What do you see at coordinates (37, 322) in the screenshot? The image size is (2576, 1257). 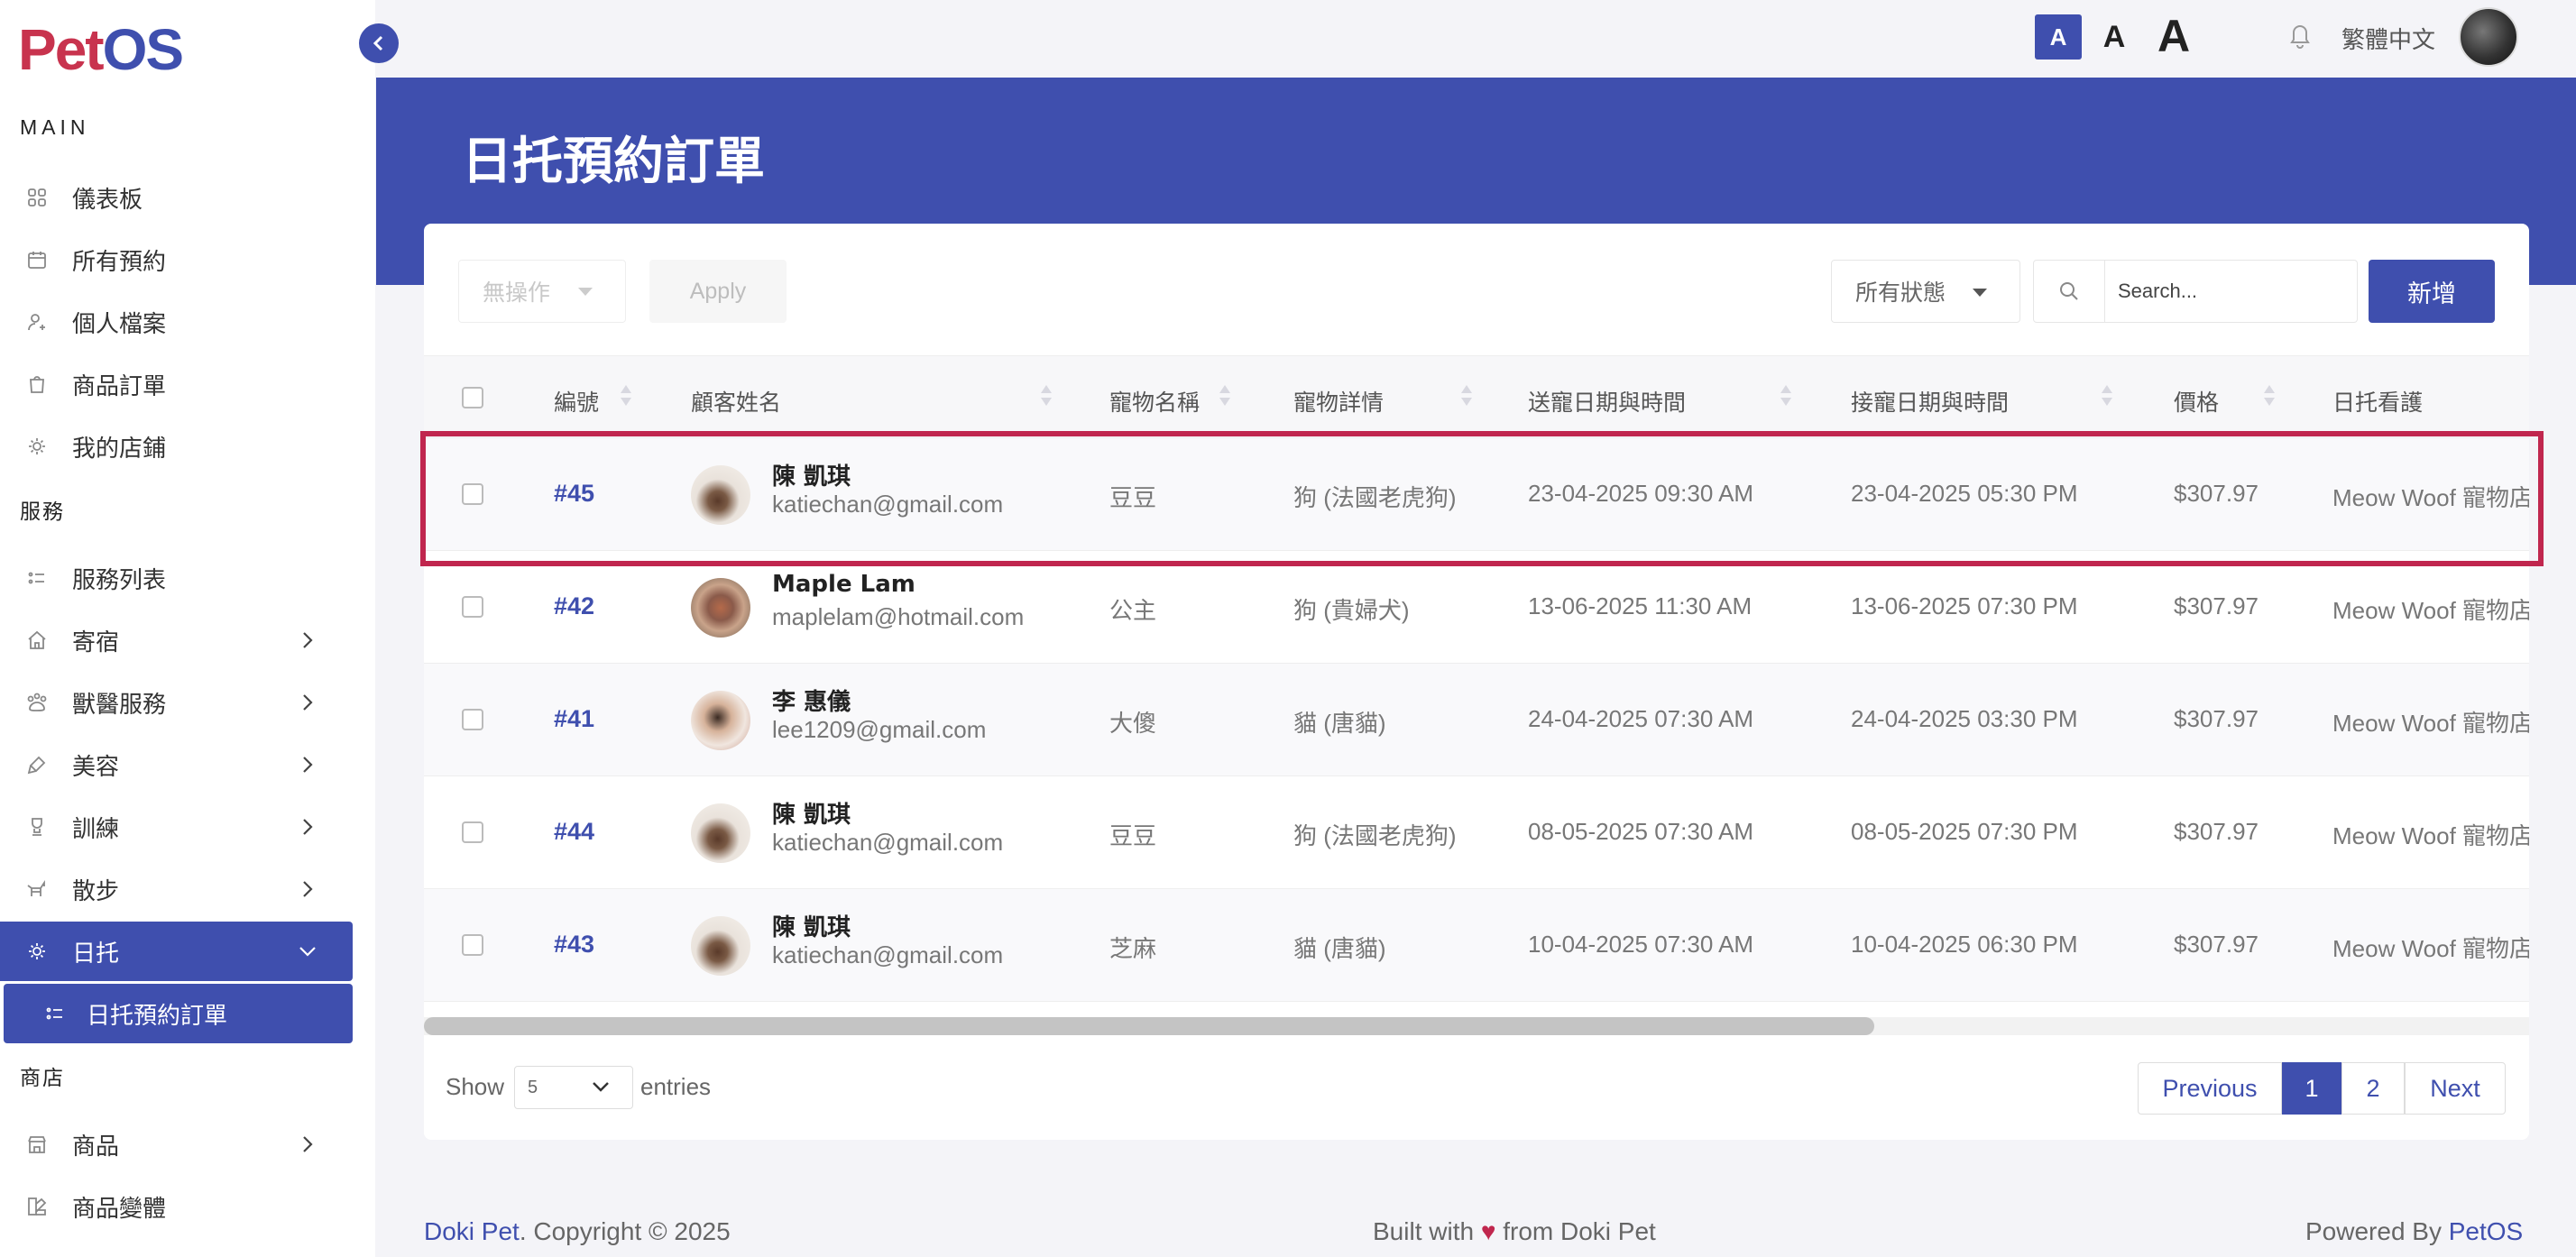 I see `user-icon` at bounding box center [37, 322].